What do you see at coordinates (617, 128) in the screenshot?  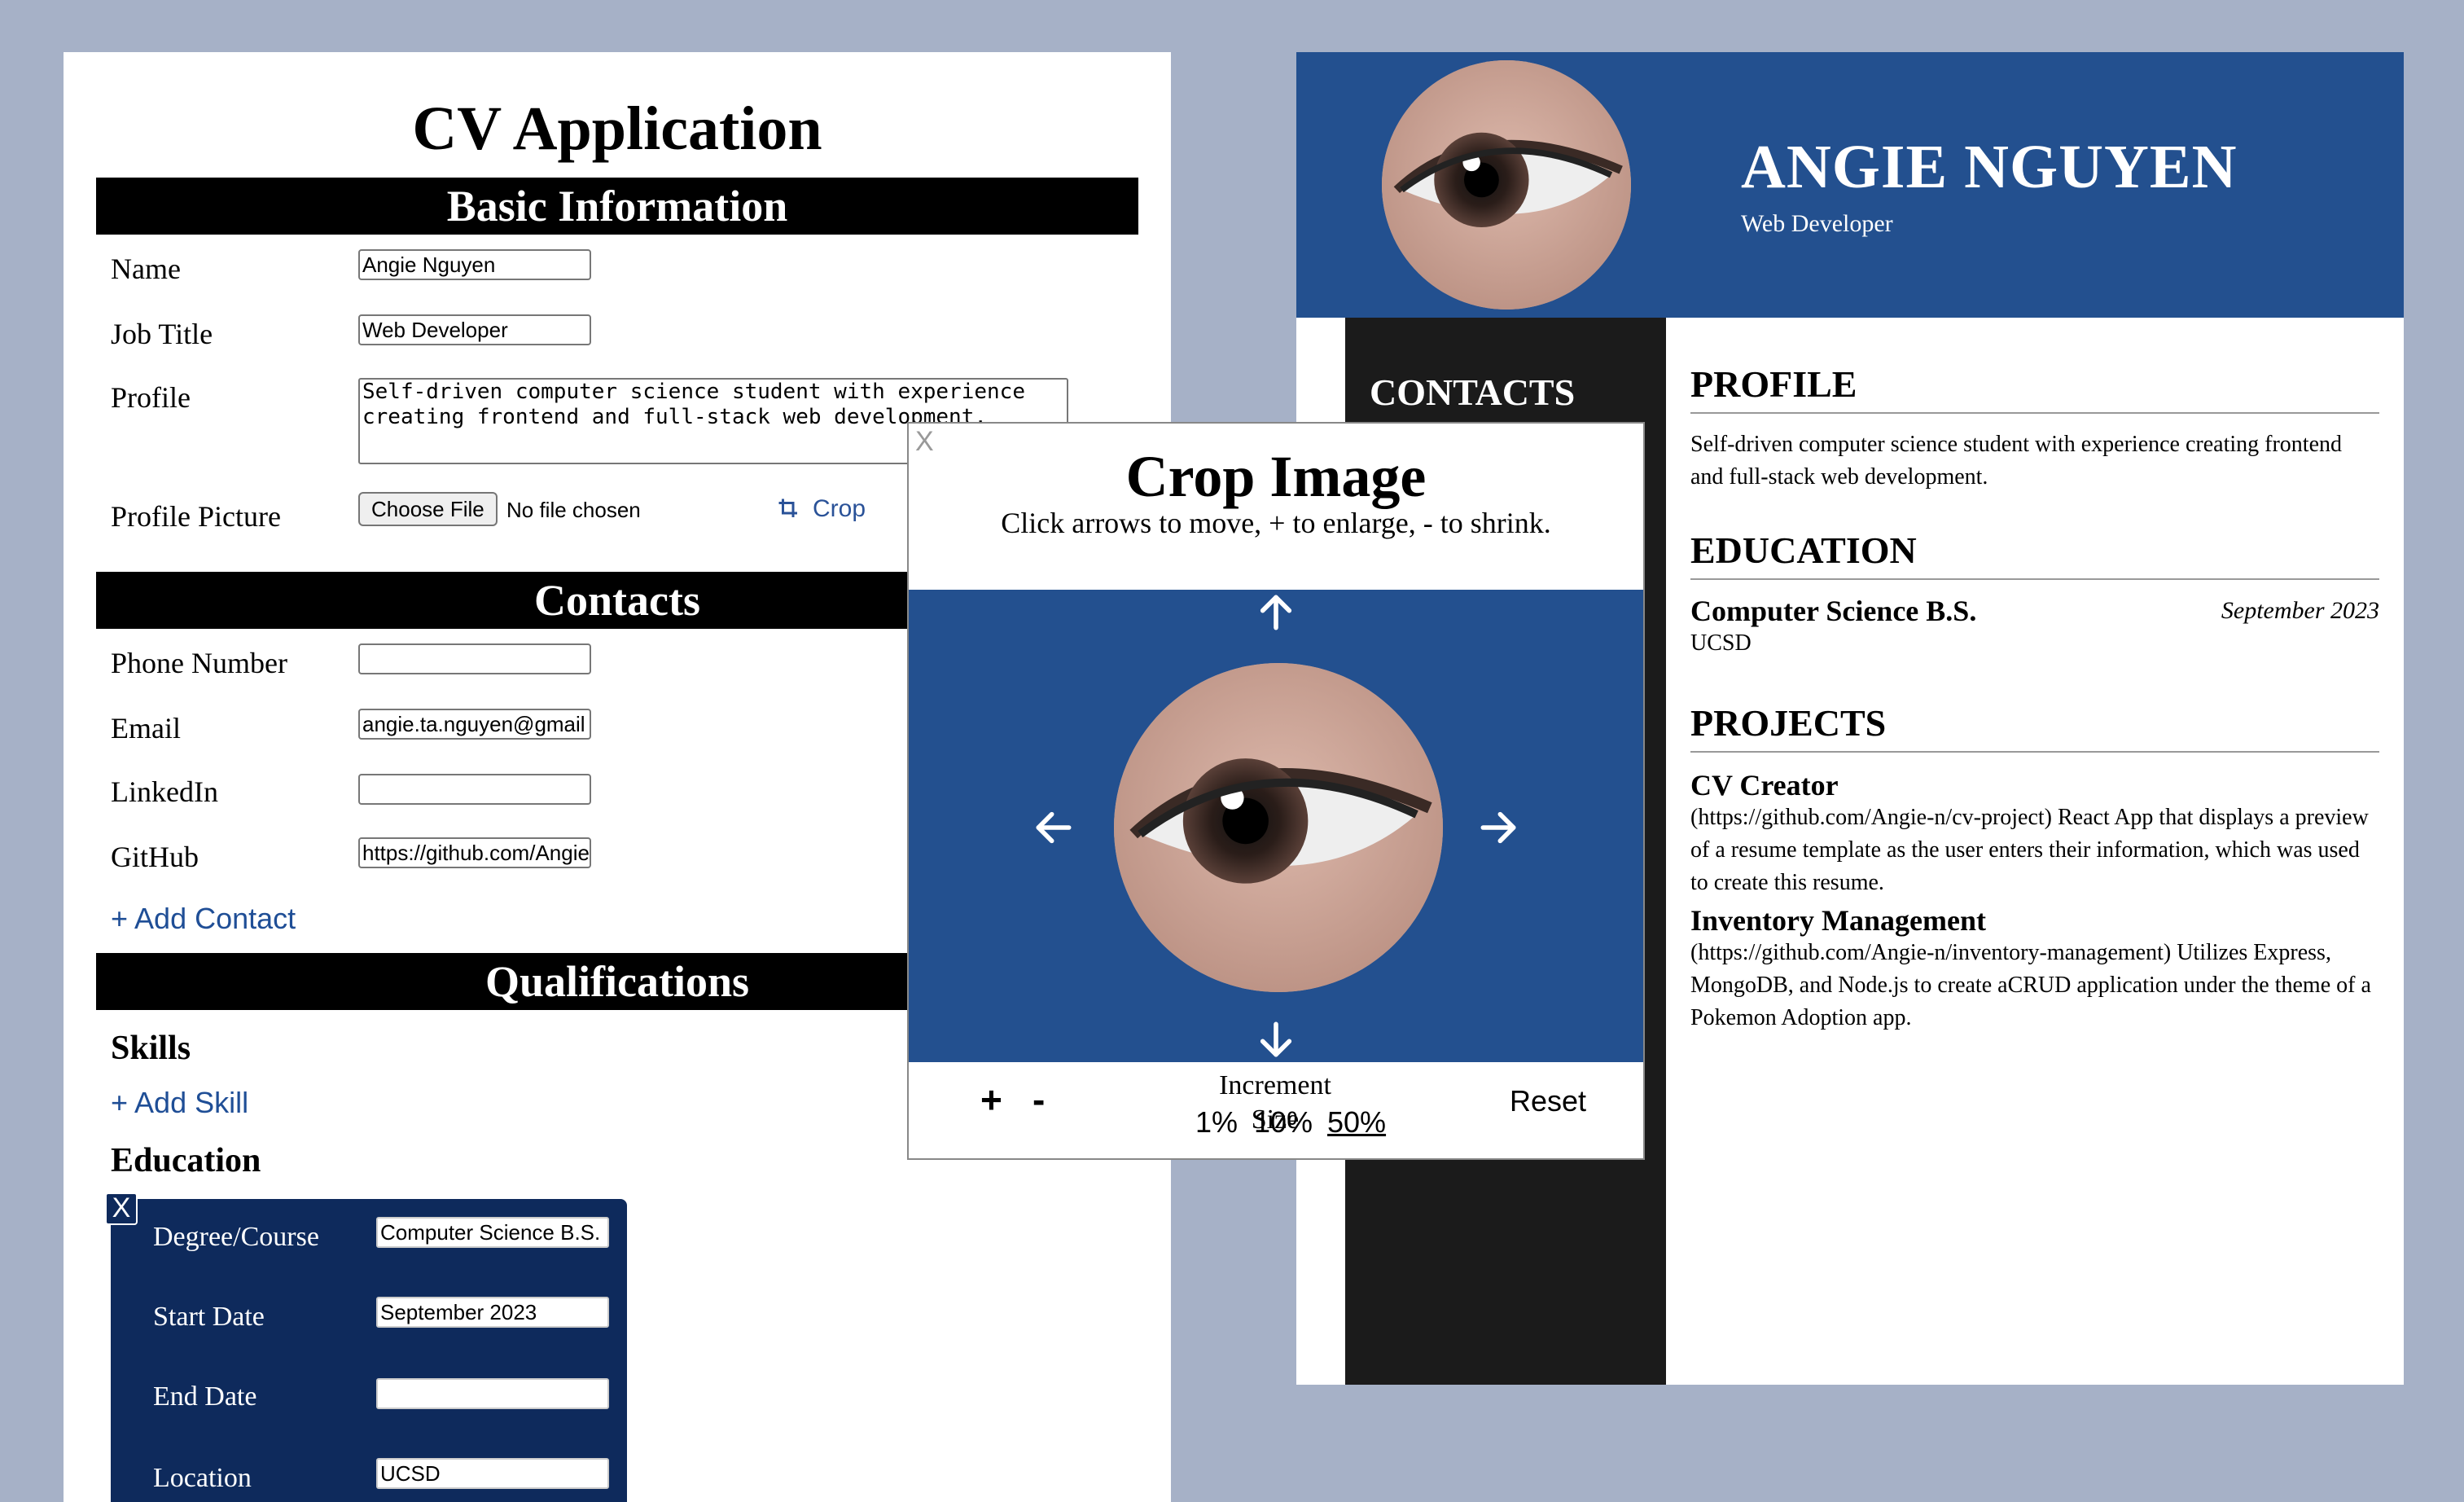 I see `app-title: CV Application` at bounding box center [617, 128].